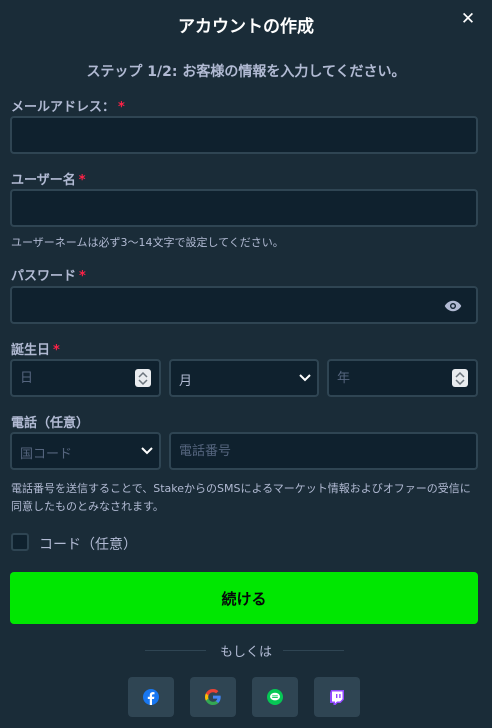 Image resolution: width=492 pixels, height=728 pixels. What do you see at coordinates (245, 652) in the screenshot?
I see `or-divider-text: もしくは` at bounding box center [245, 652].